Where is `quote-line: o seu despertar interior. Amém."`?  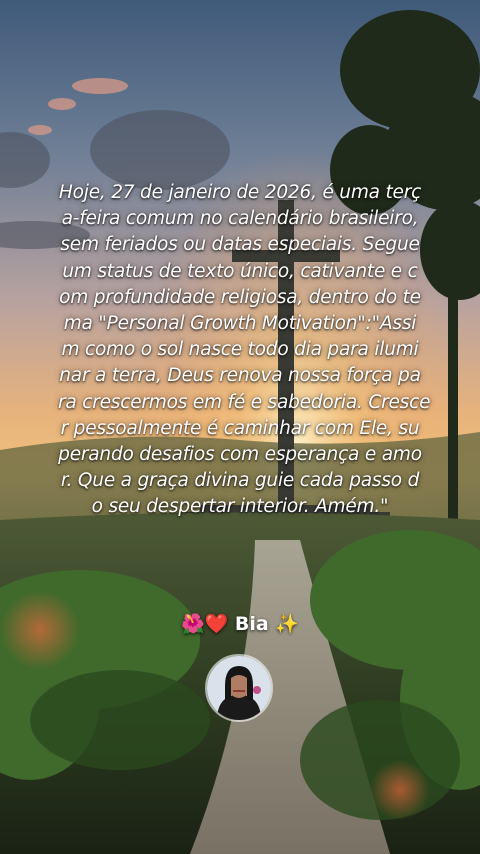
quote-line: o seu despertar interior. Amém." is located at coordinates (240, 507).